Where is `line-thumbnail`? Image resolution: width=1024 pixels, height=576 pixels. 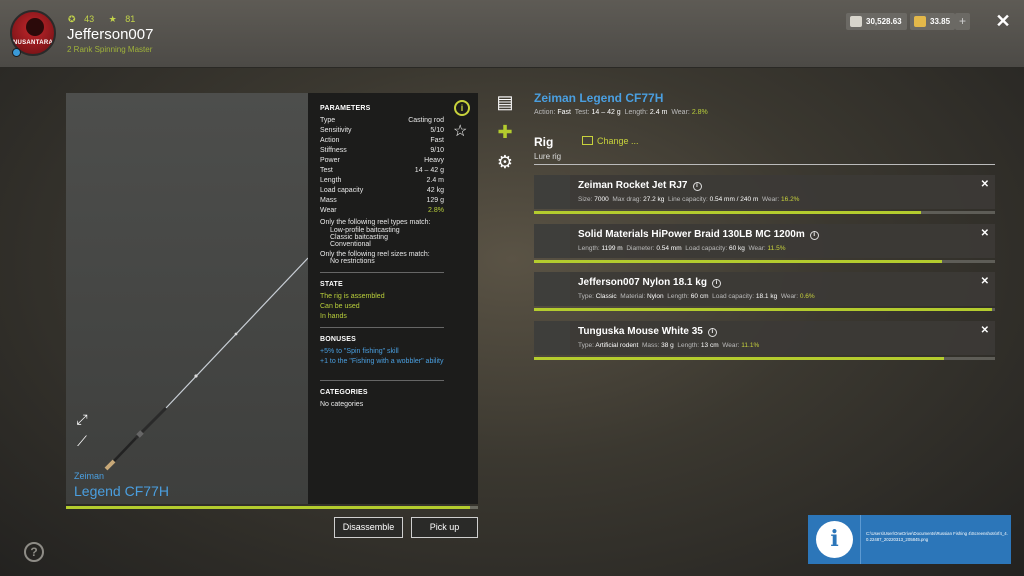 line-thumbnail is located at coordinates (552, 241).